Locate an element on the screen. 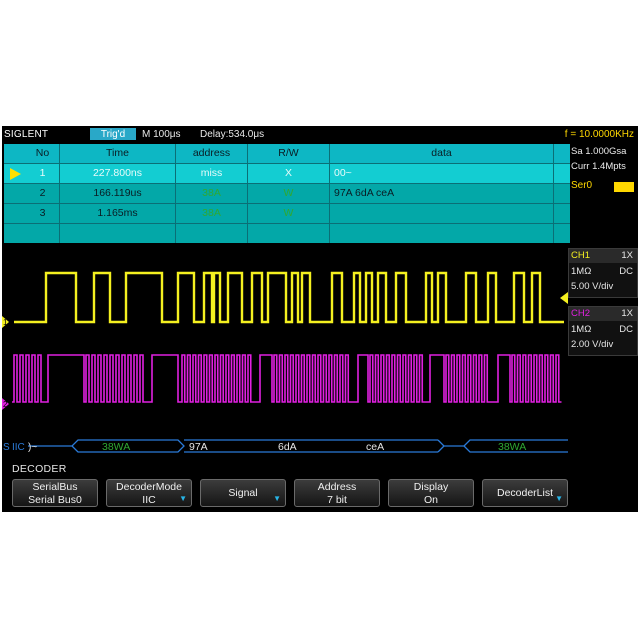 The height and width of the screenshot is (640, 640). address-softkey: Address 7 bit is located at coordinates (337, 493).